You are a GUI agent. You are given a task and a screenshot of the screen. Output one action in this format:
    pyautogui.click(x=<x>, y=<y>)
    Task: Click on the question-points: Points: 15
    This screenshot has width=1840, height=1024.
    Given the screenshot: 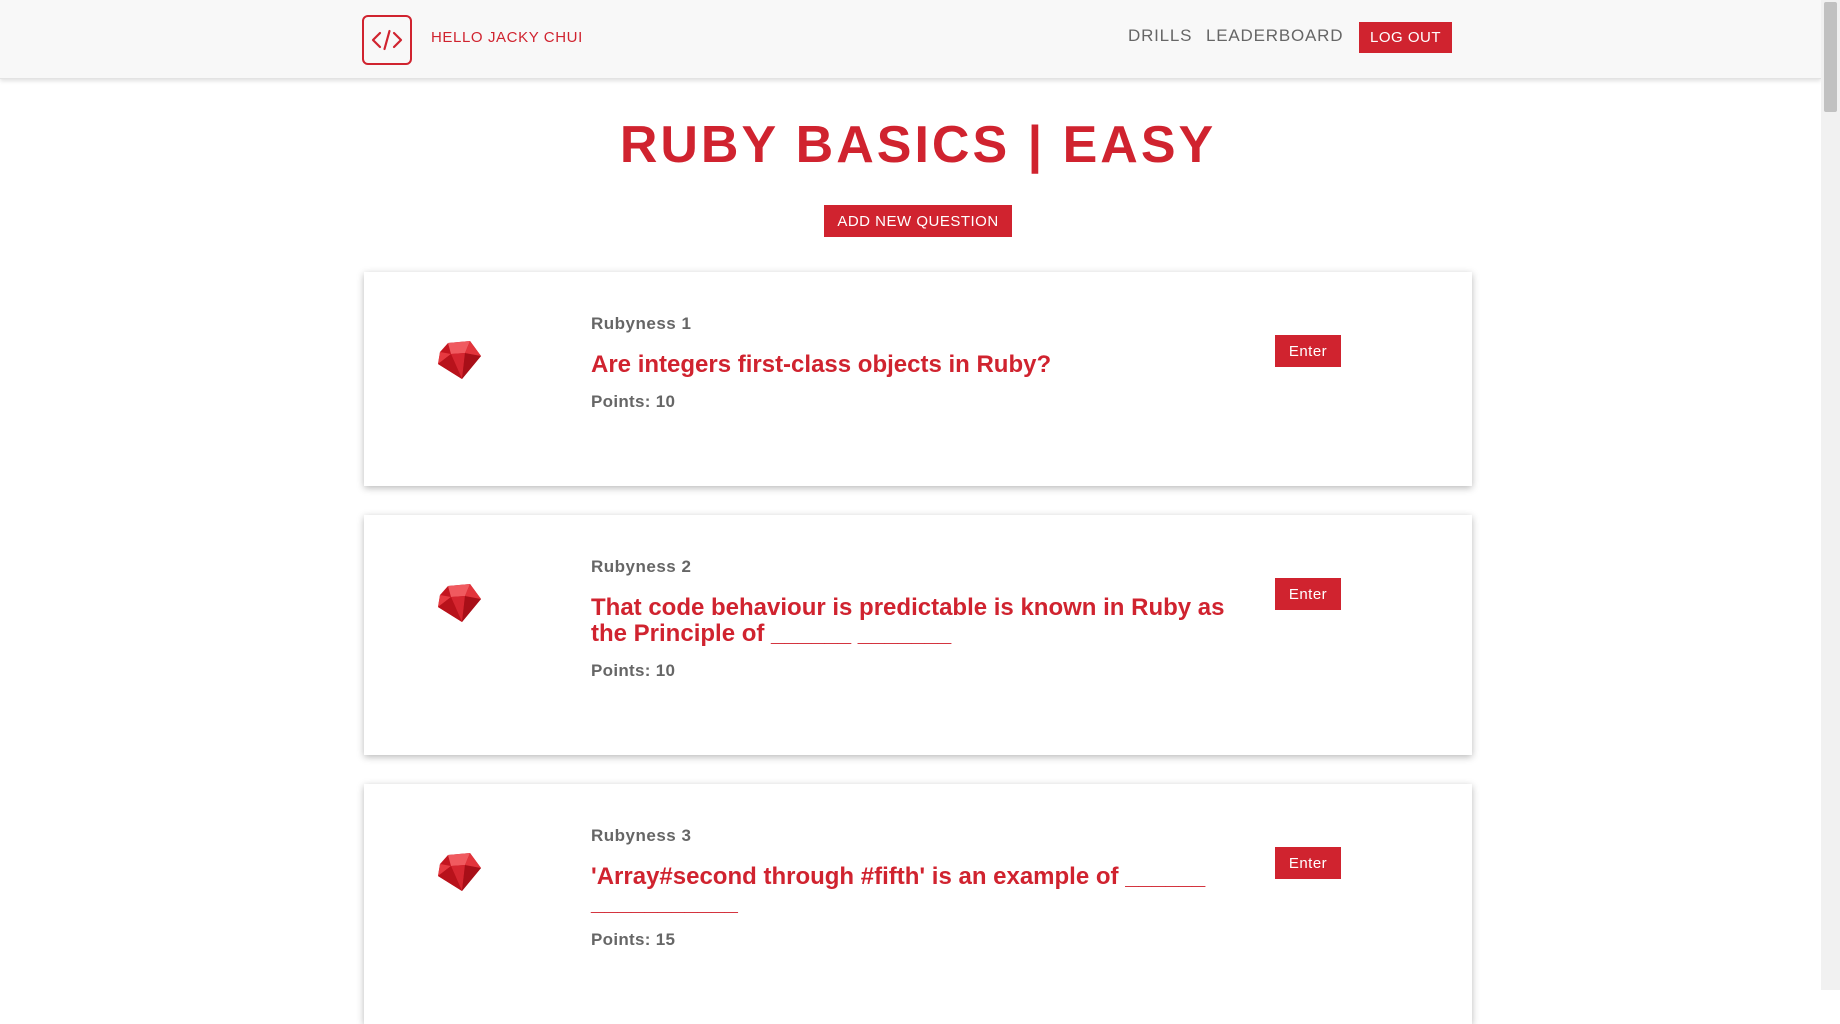 What is the action you would take?
    pyautogui.click(x=633, y=939)
    